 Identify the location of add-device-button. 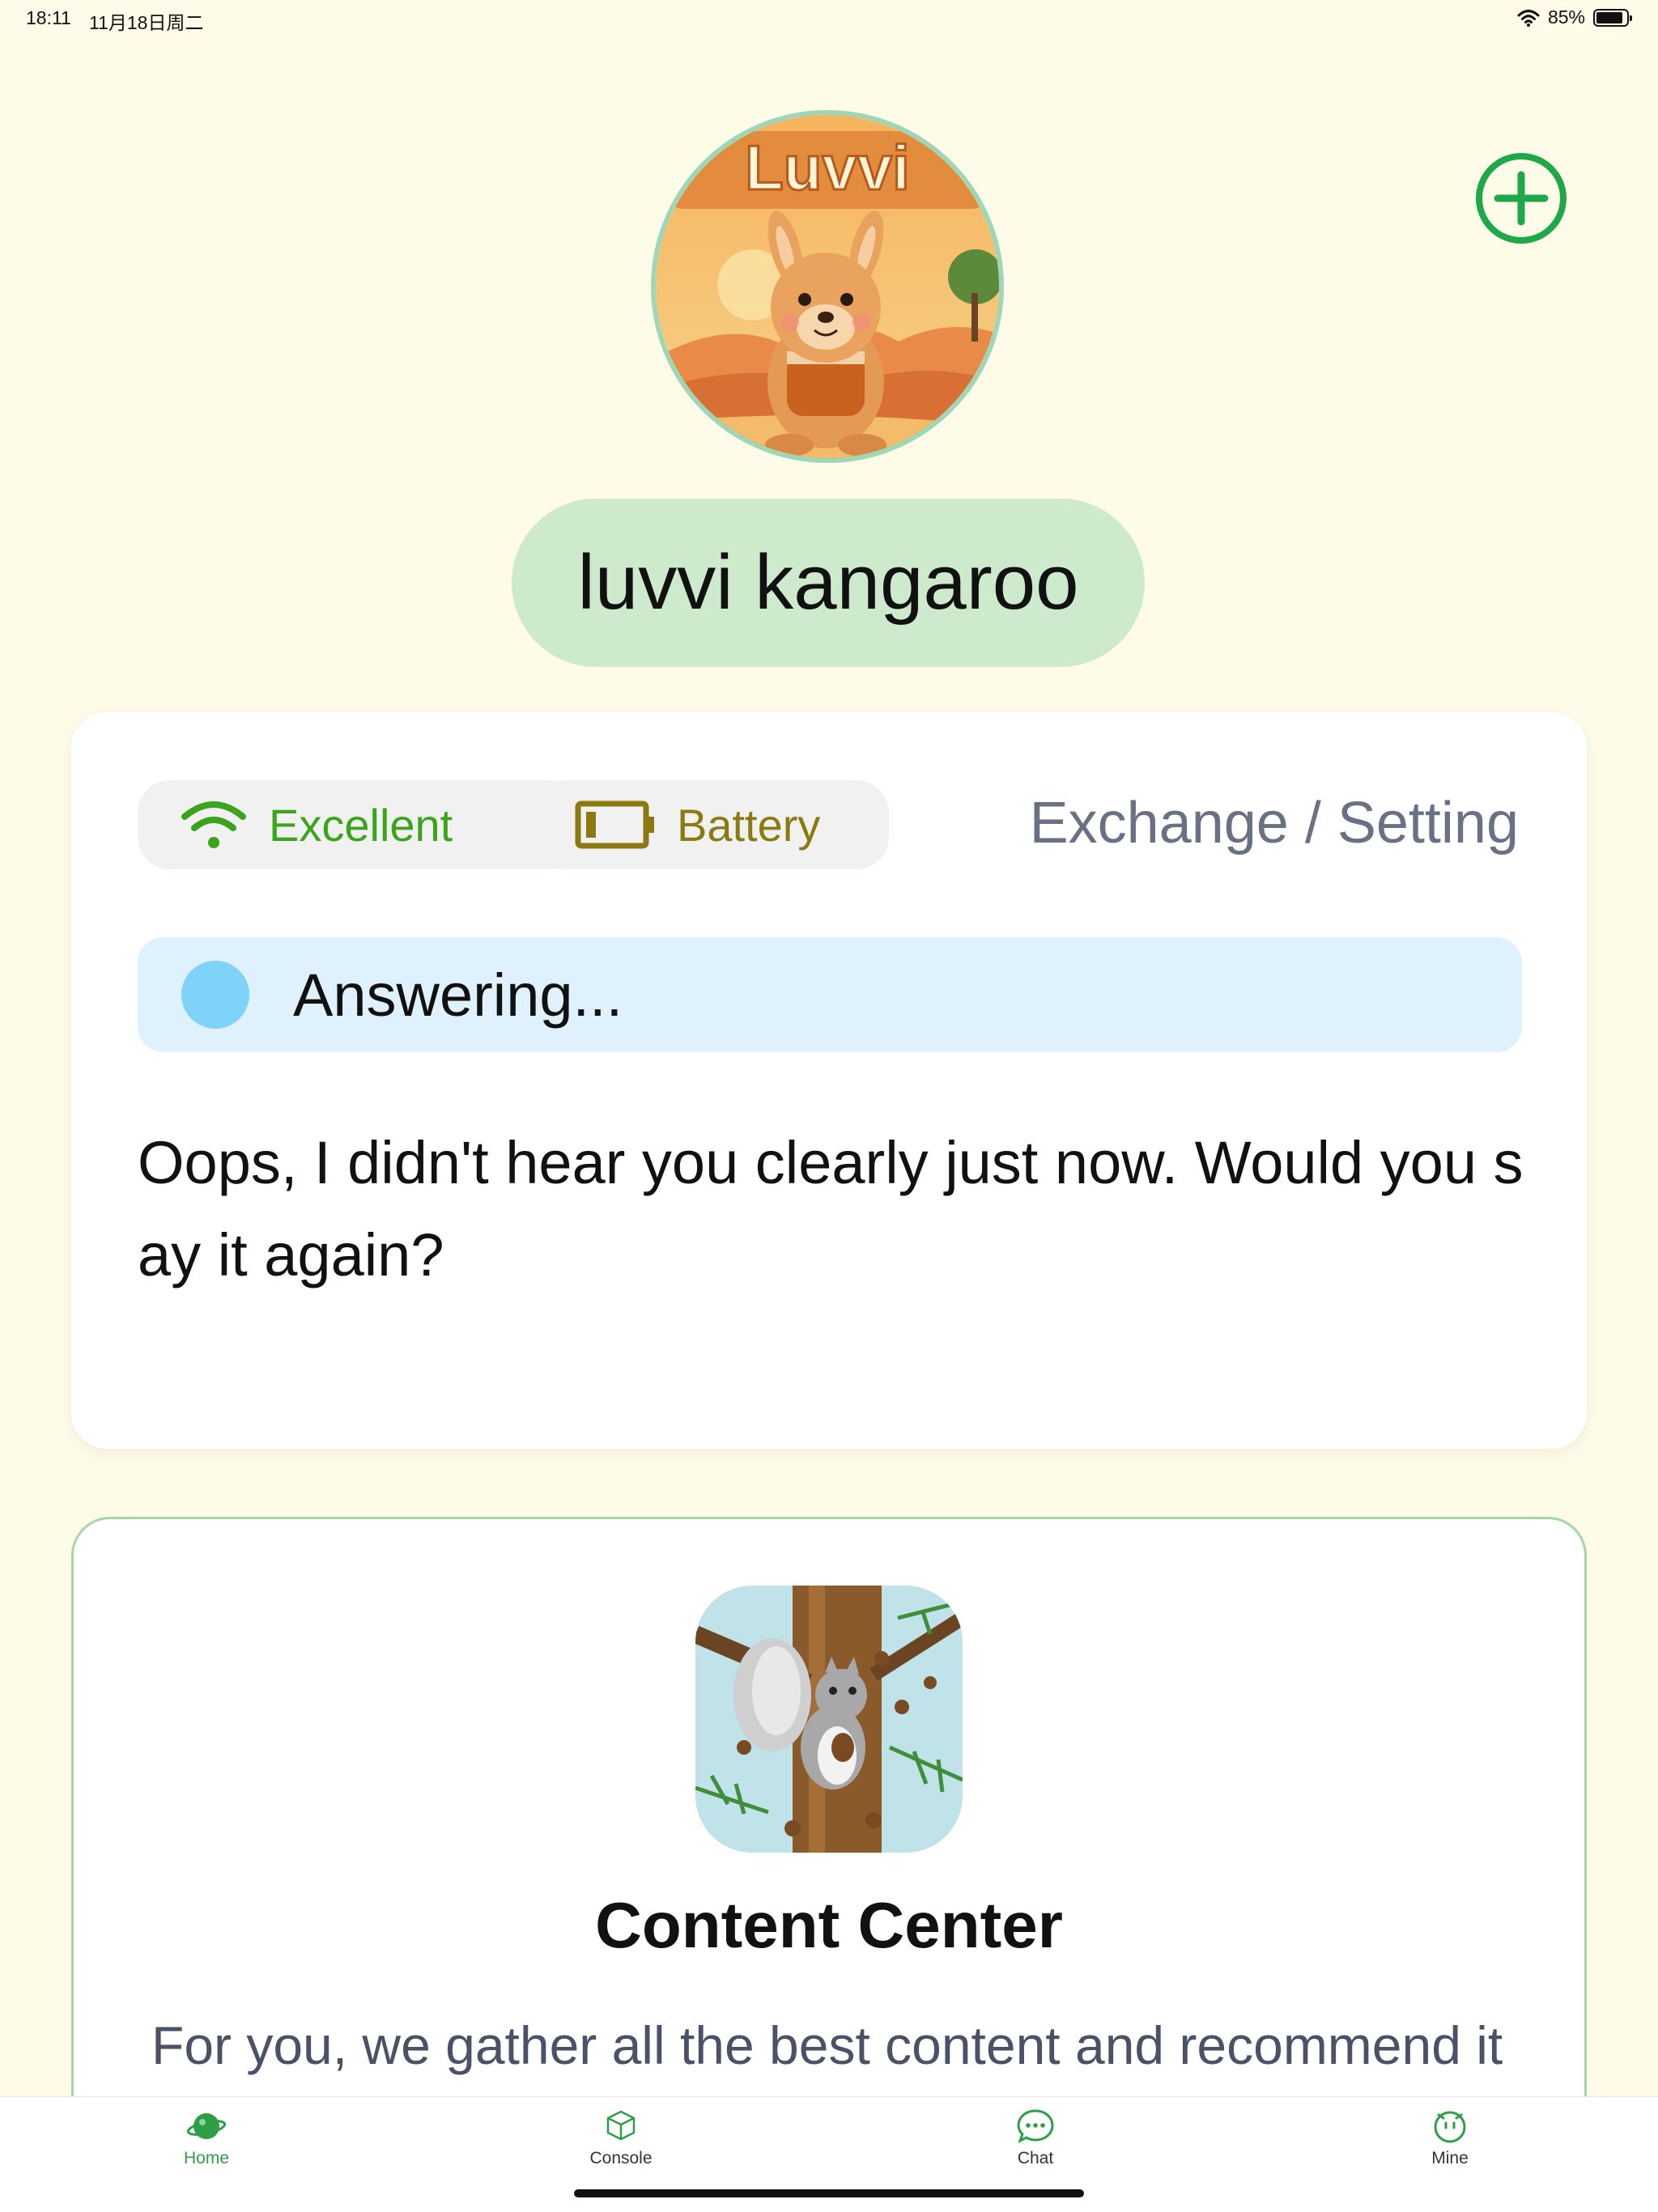
(1521, 198).